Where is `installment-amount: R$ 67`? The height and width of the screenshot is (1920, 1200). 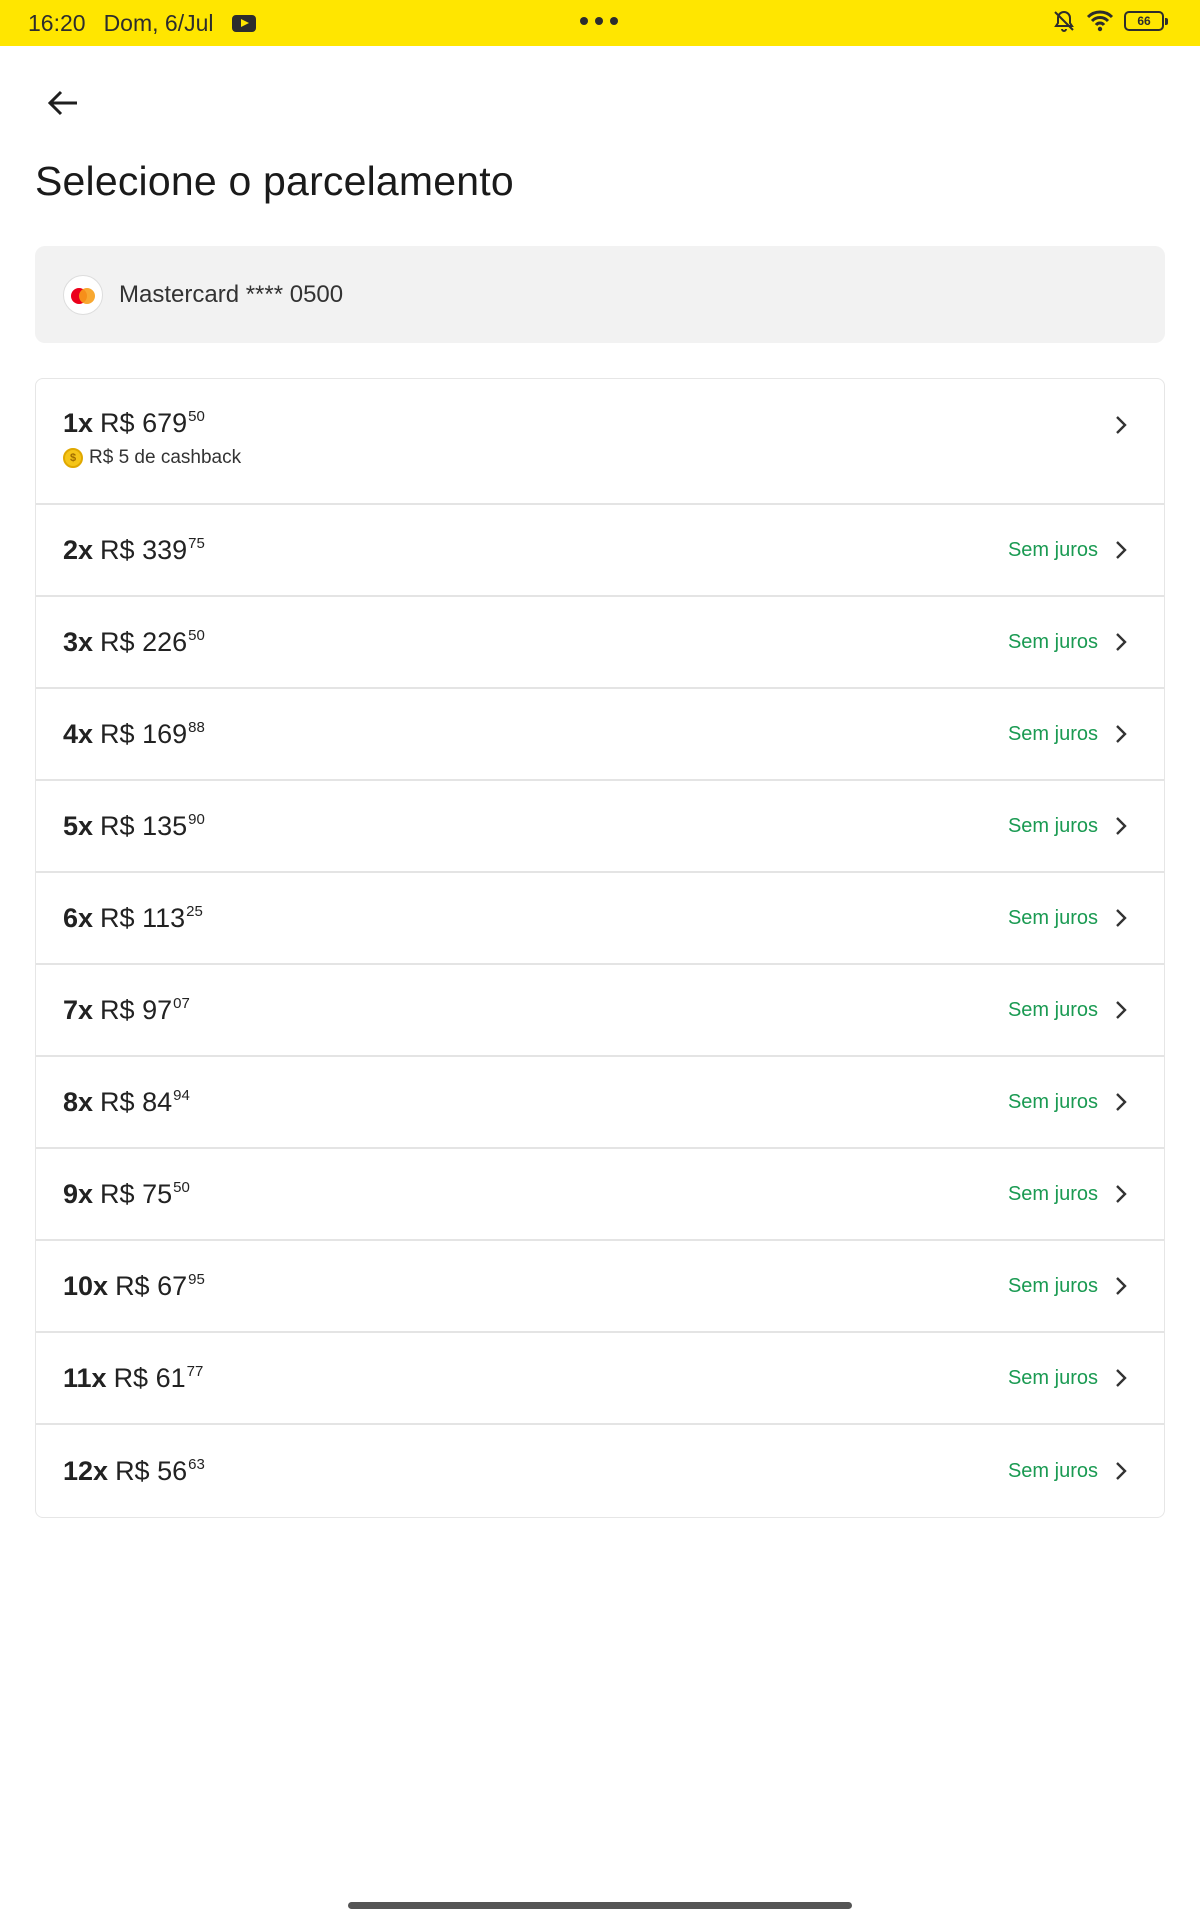 installment-amount: R$ 67 is located at coordinates (151, 1286).